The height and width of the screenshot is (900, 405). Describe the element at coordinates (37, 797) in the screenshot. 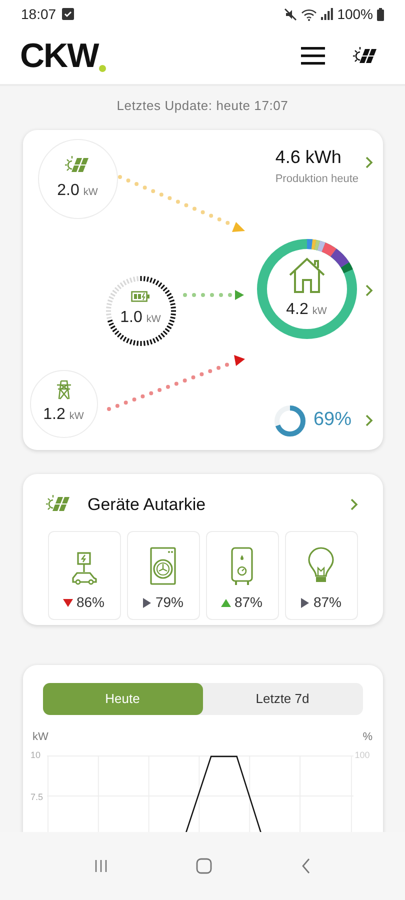

I see `axis-tick: 7.5` at that location.